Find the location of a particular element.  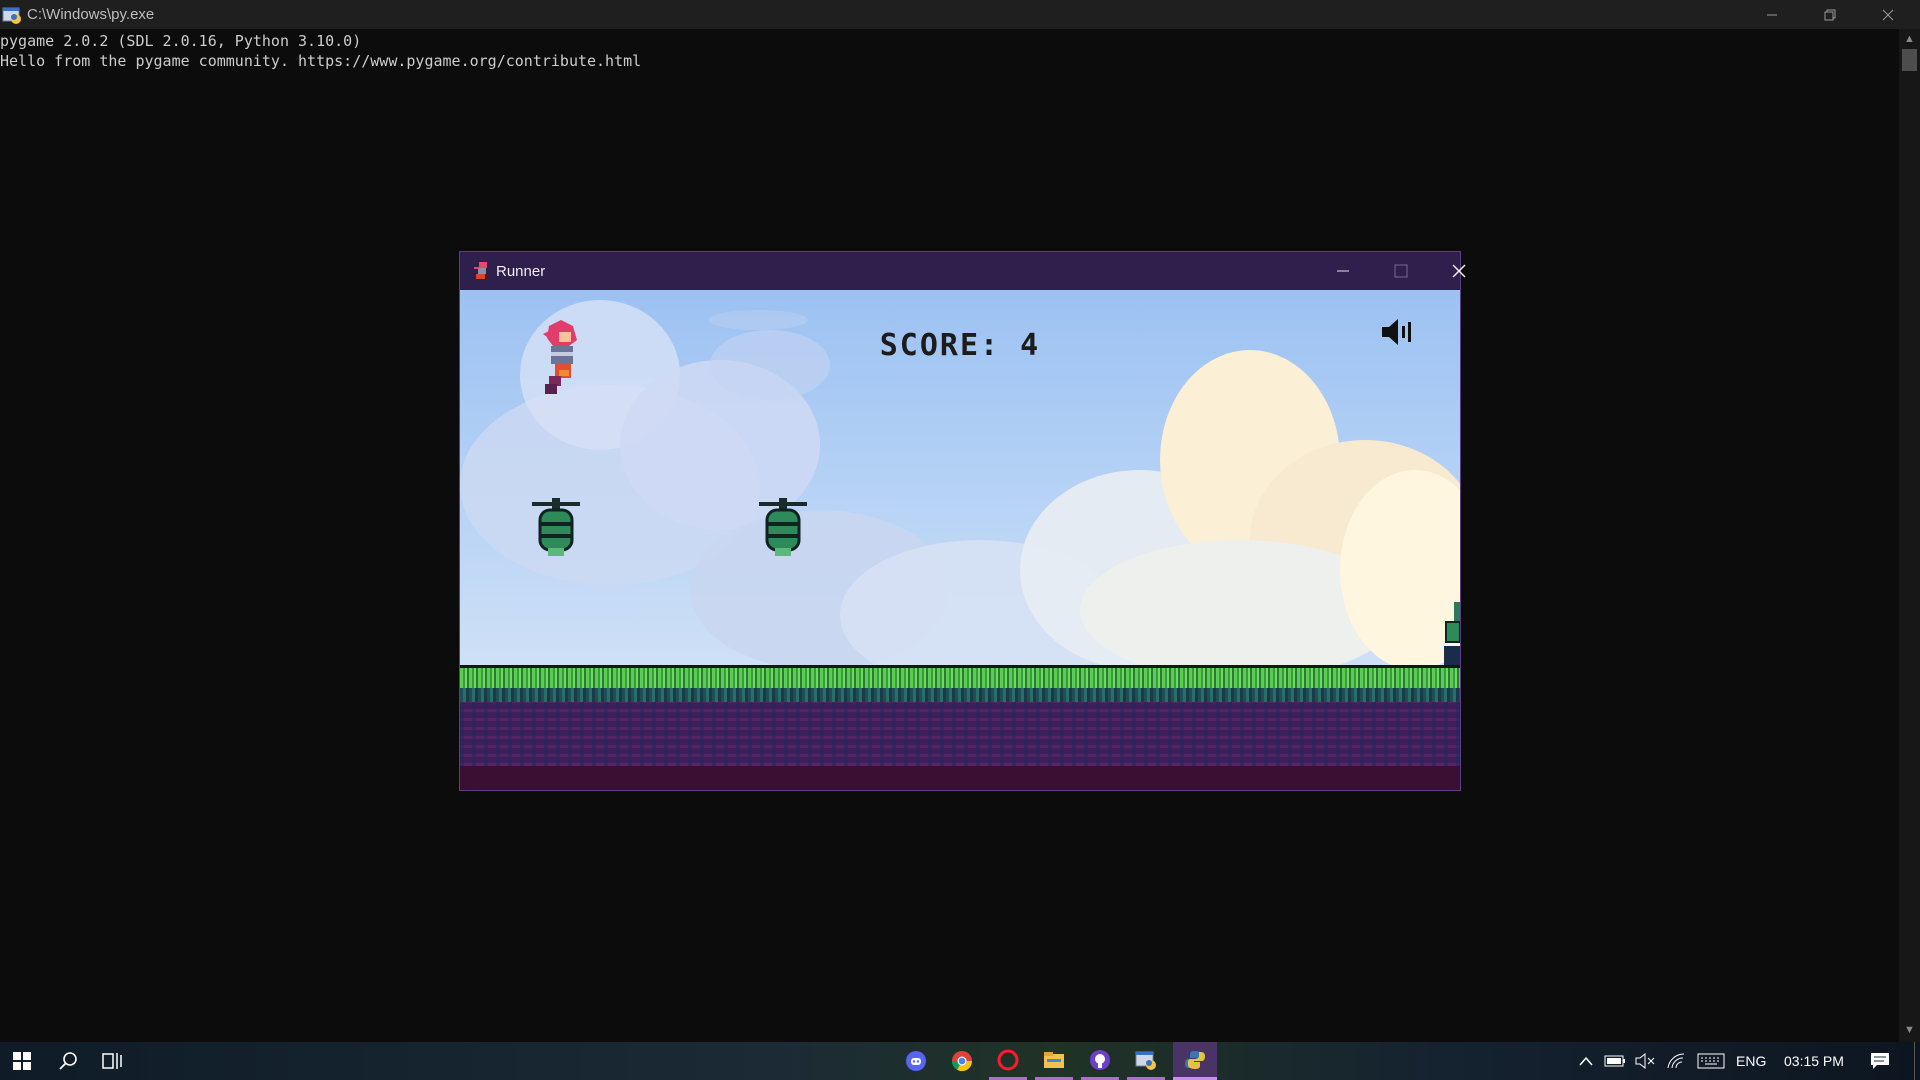

speaker-icon is located at coordinates (1398, 332).